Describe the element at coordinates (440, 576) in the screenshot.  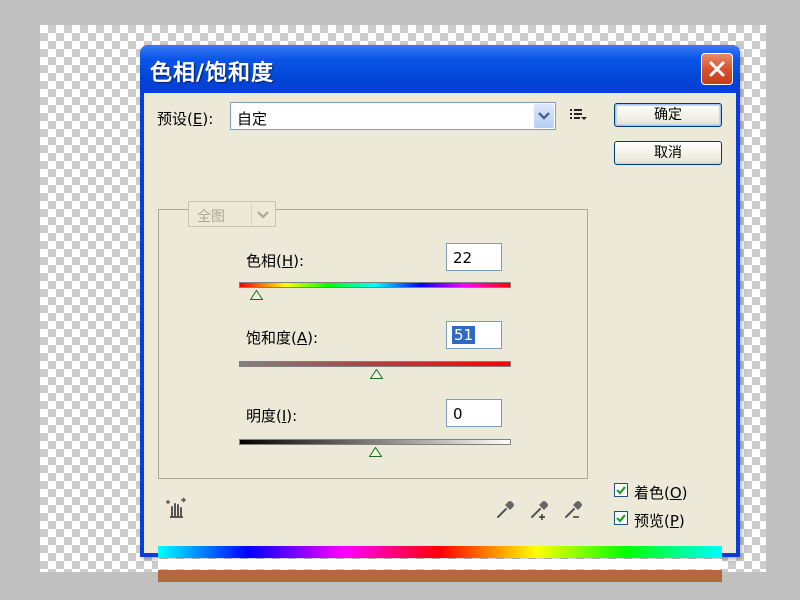
I see `output-spectrum-bar` at that location.